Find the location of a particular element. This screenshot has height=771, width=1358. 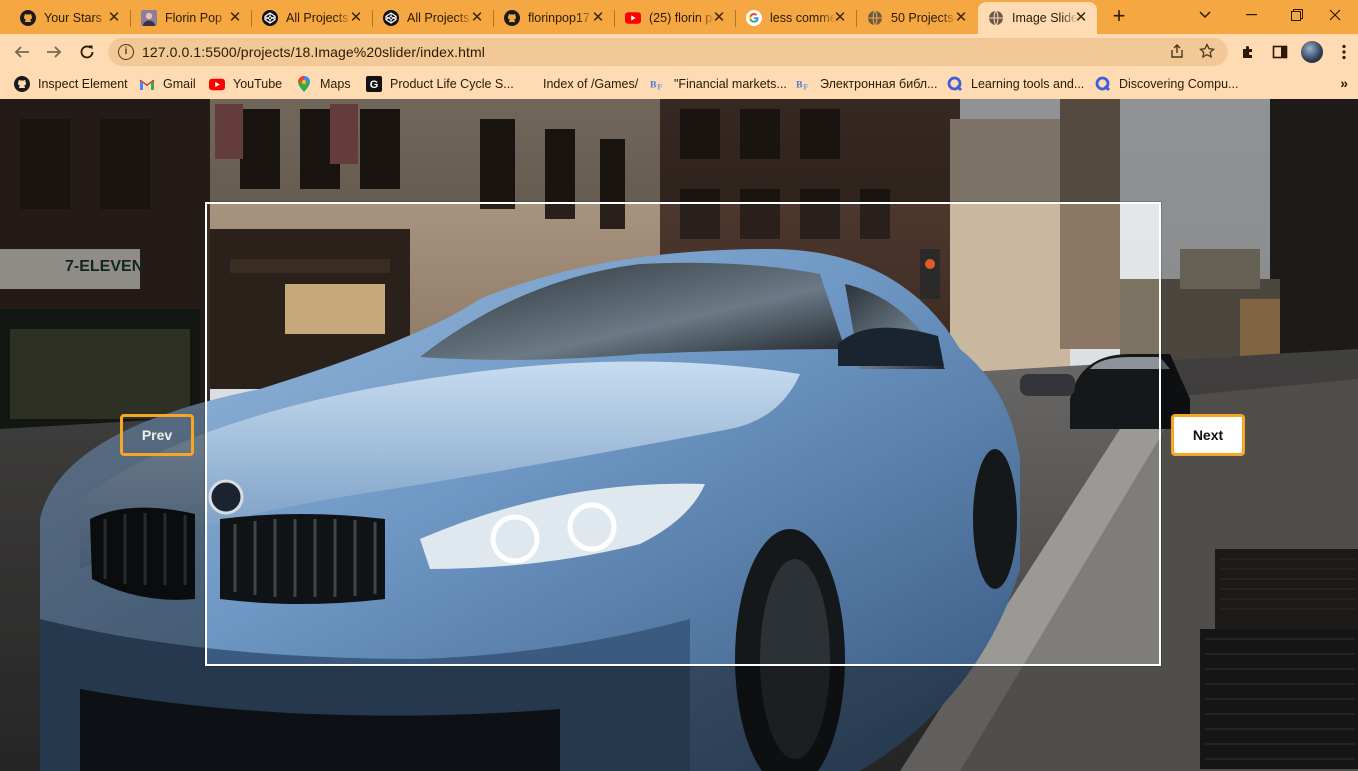

tab-title: Florin Pop is located at coordinates (193, 18).